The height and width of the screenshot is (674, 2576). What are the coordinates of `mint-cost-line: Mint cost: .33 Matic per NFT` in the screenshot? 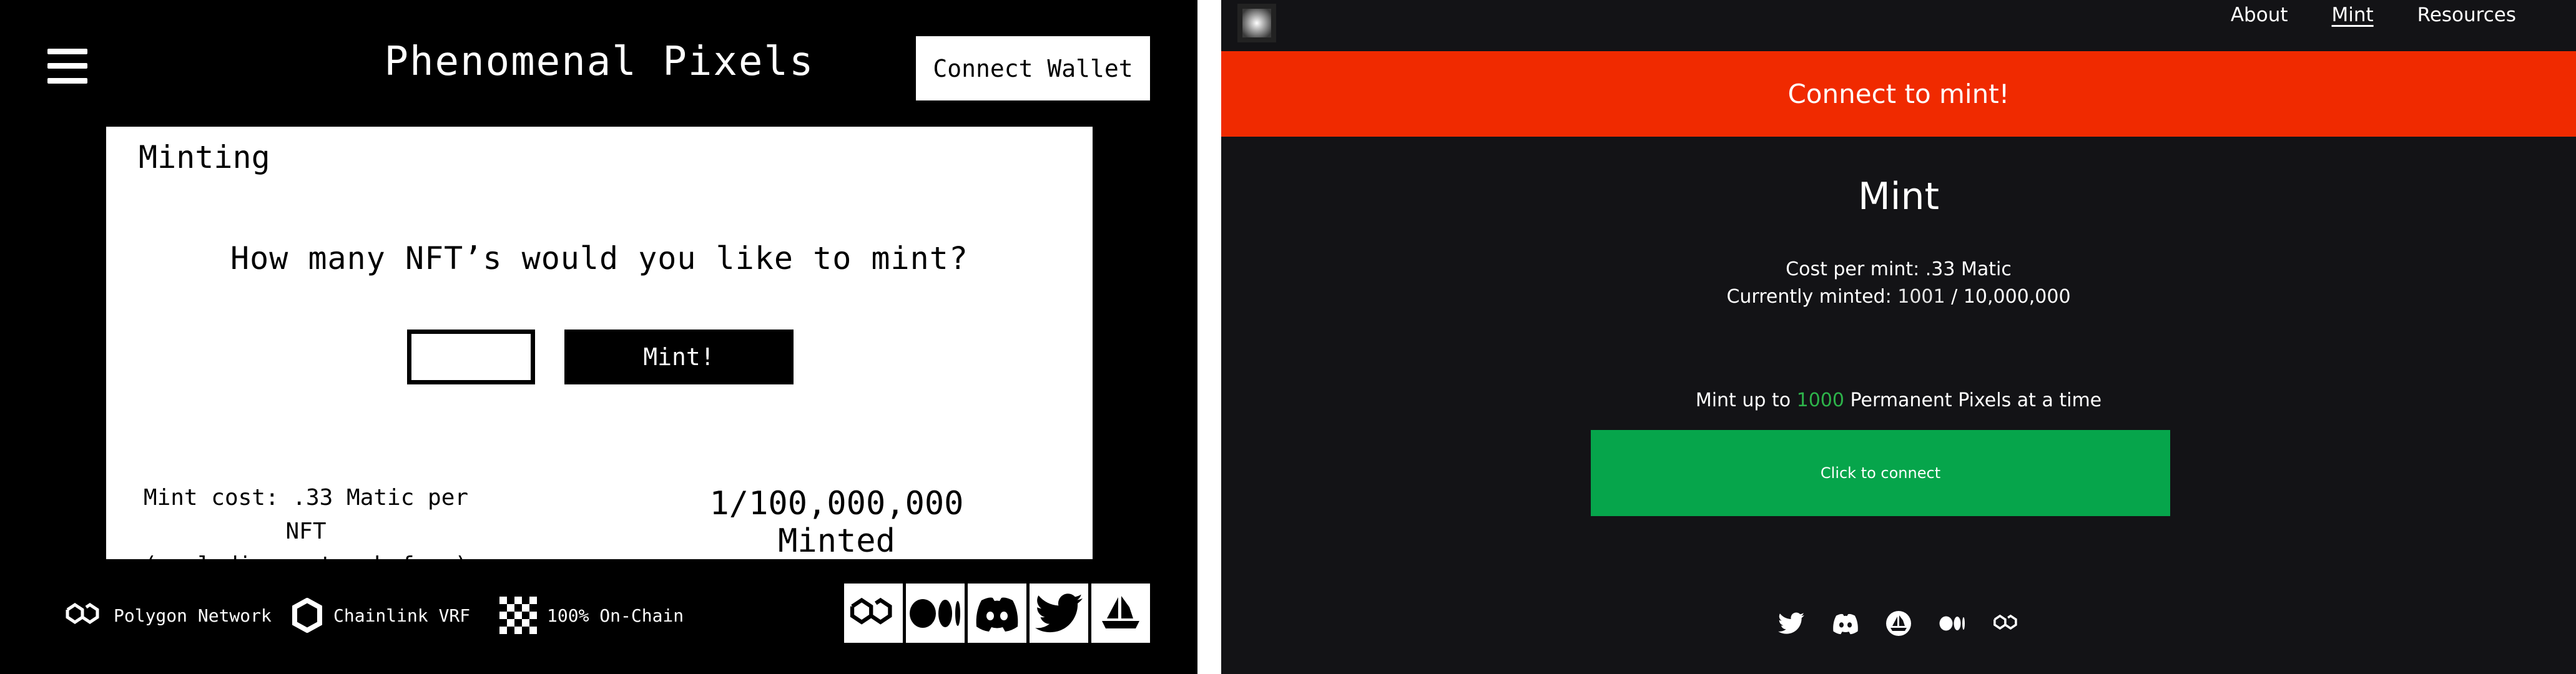 It's located at (306, 514).